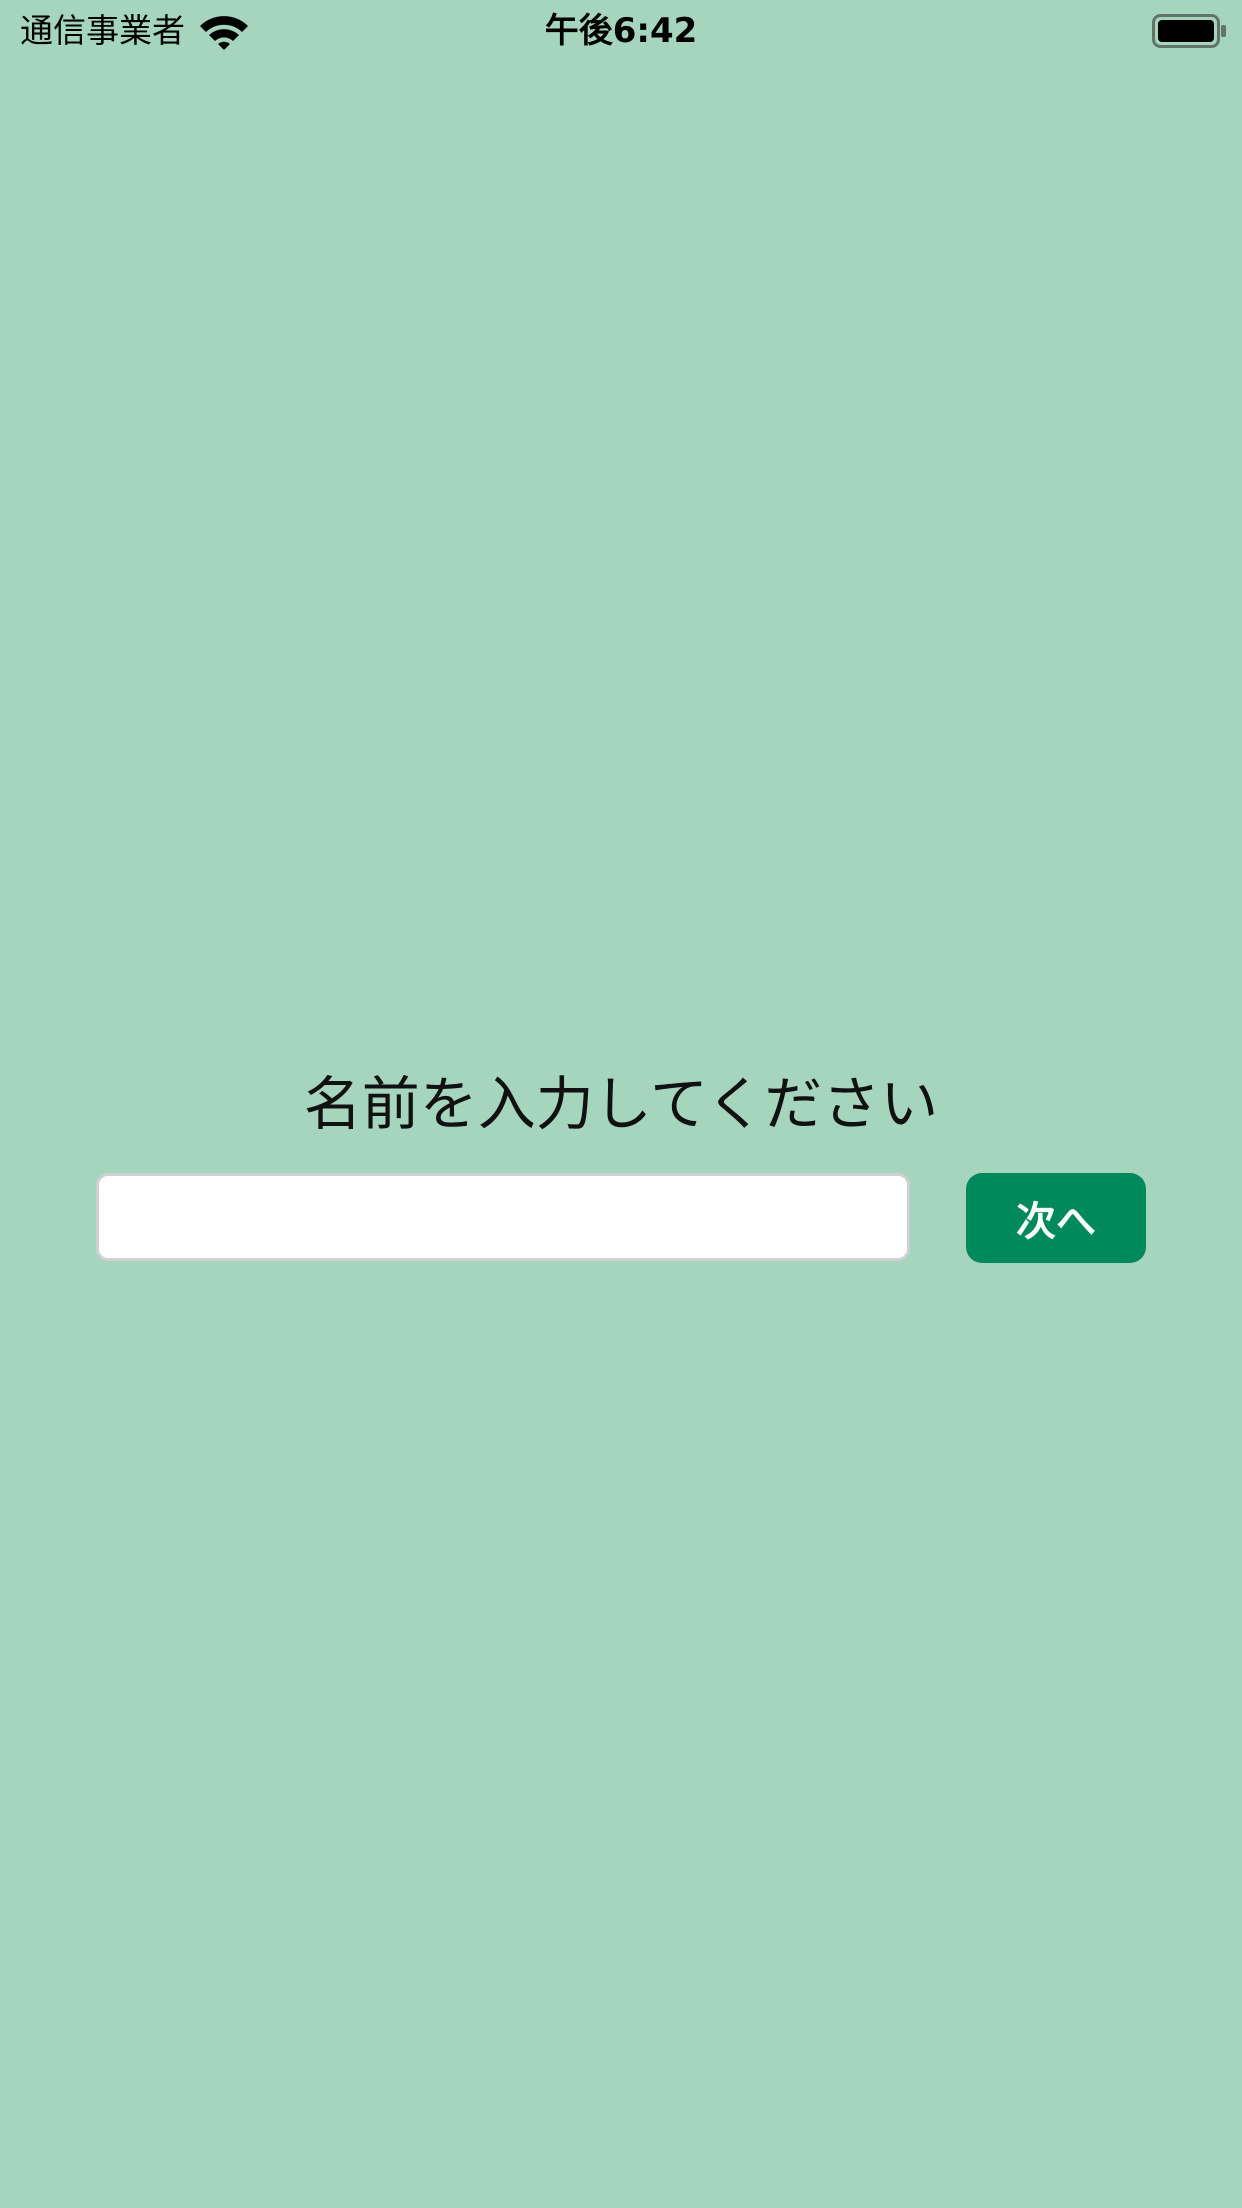 This screenshot has height=2208, width=1242. I want to click on status-bar: 通信事業者 午後6:42, so click(621, 30).